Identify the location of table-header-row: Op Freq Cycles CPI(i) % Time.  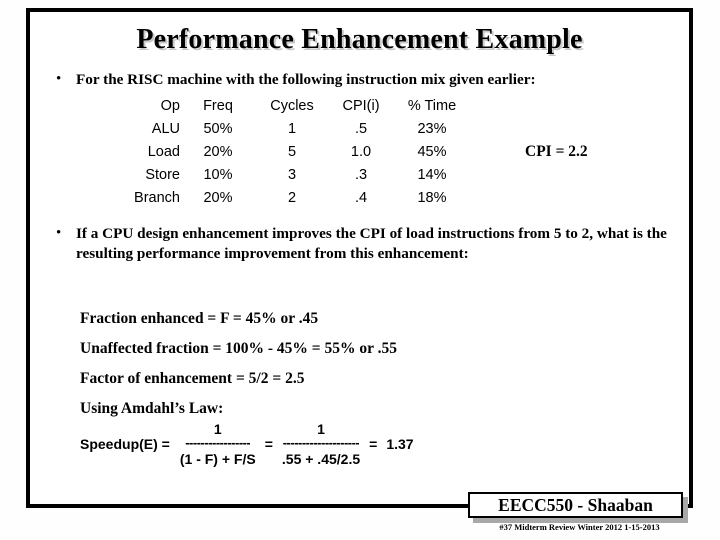
(288, 108).